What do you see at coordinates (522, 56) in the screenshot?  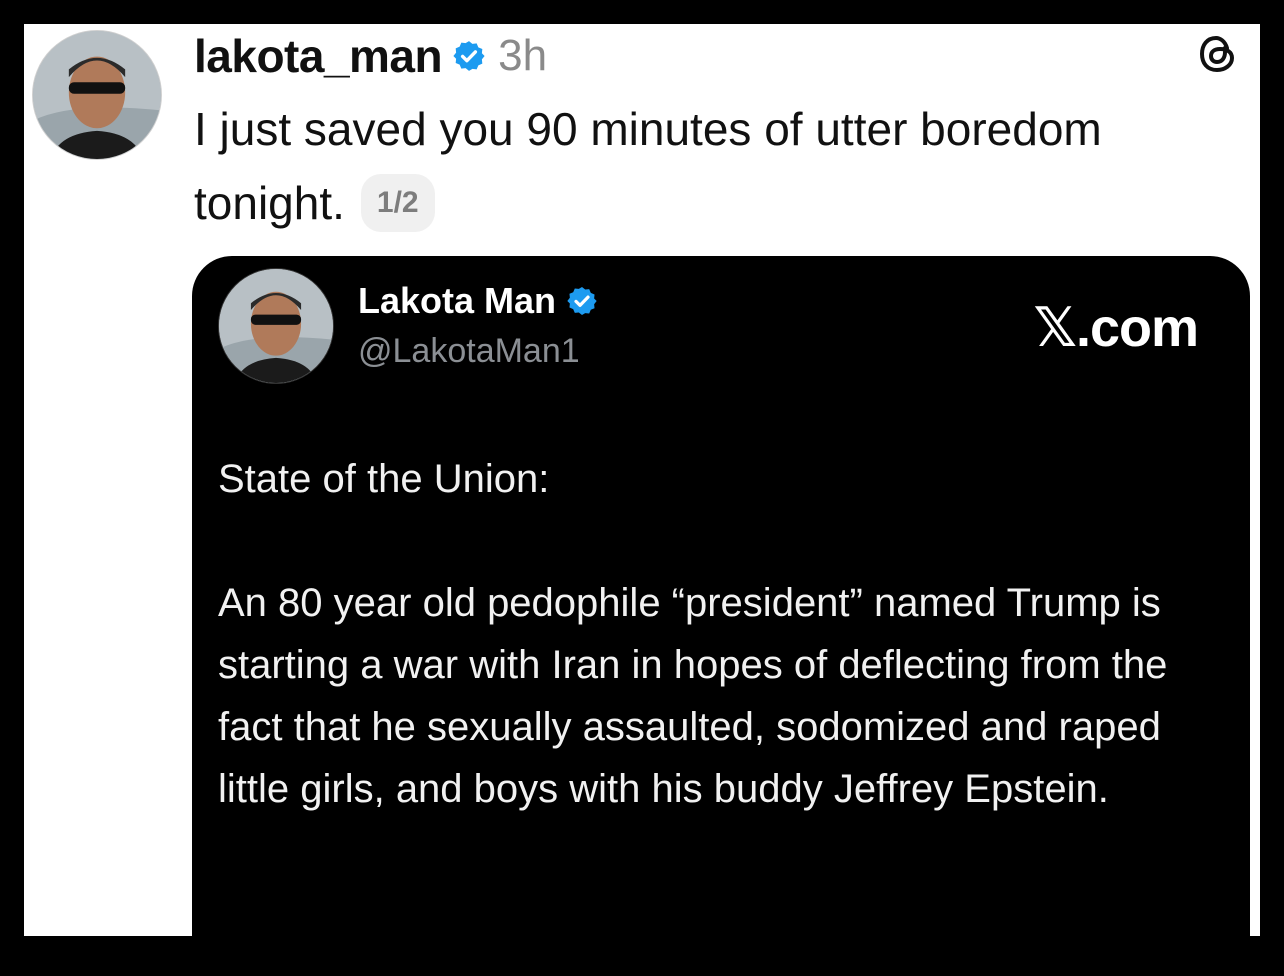 I see `post-timestamp: 3h` at bounding box center [522, 56].